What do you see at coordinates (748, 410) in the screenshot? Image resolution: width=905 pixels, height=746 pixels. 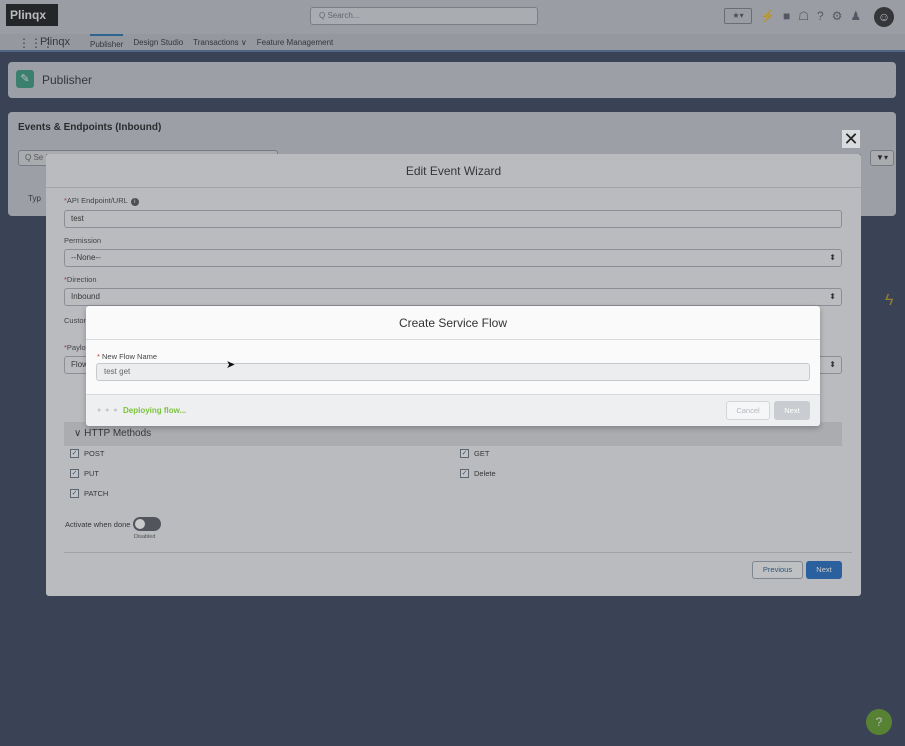 I see `cancel-button: Cancel` at bounding box center [748, 410].